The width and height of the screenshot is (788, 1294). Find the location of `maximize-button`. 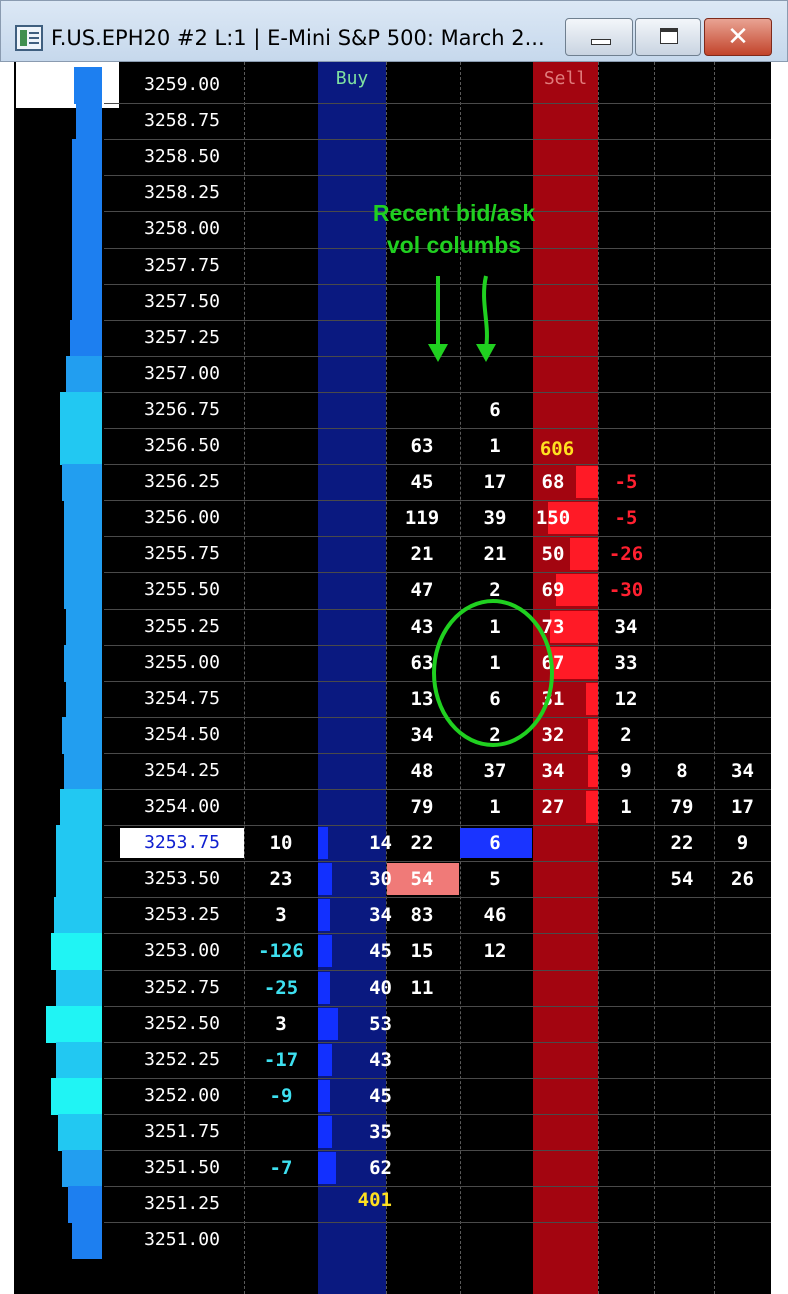

maximize-button is located at coordinates (668, 37).